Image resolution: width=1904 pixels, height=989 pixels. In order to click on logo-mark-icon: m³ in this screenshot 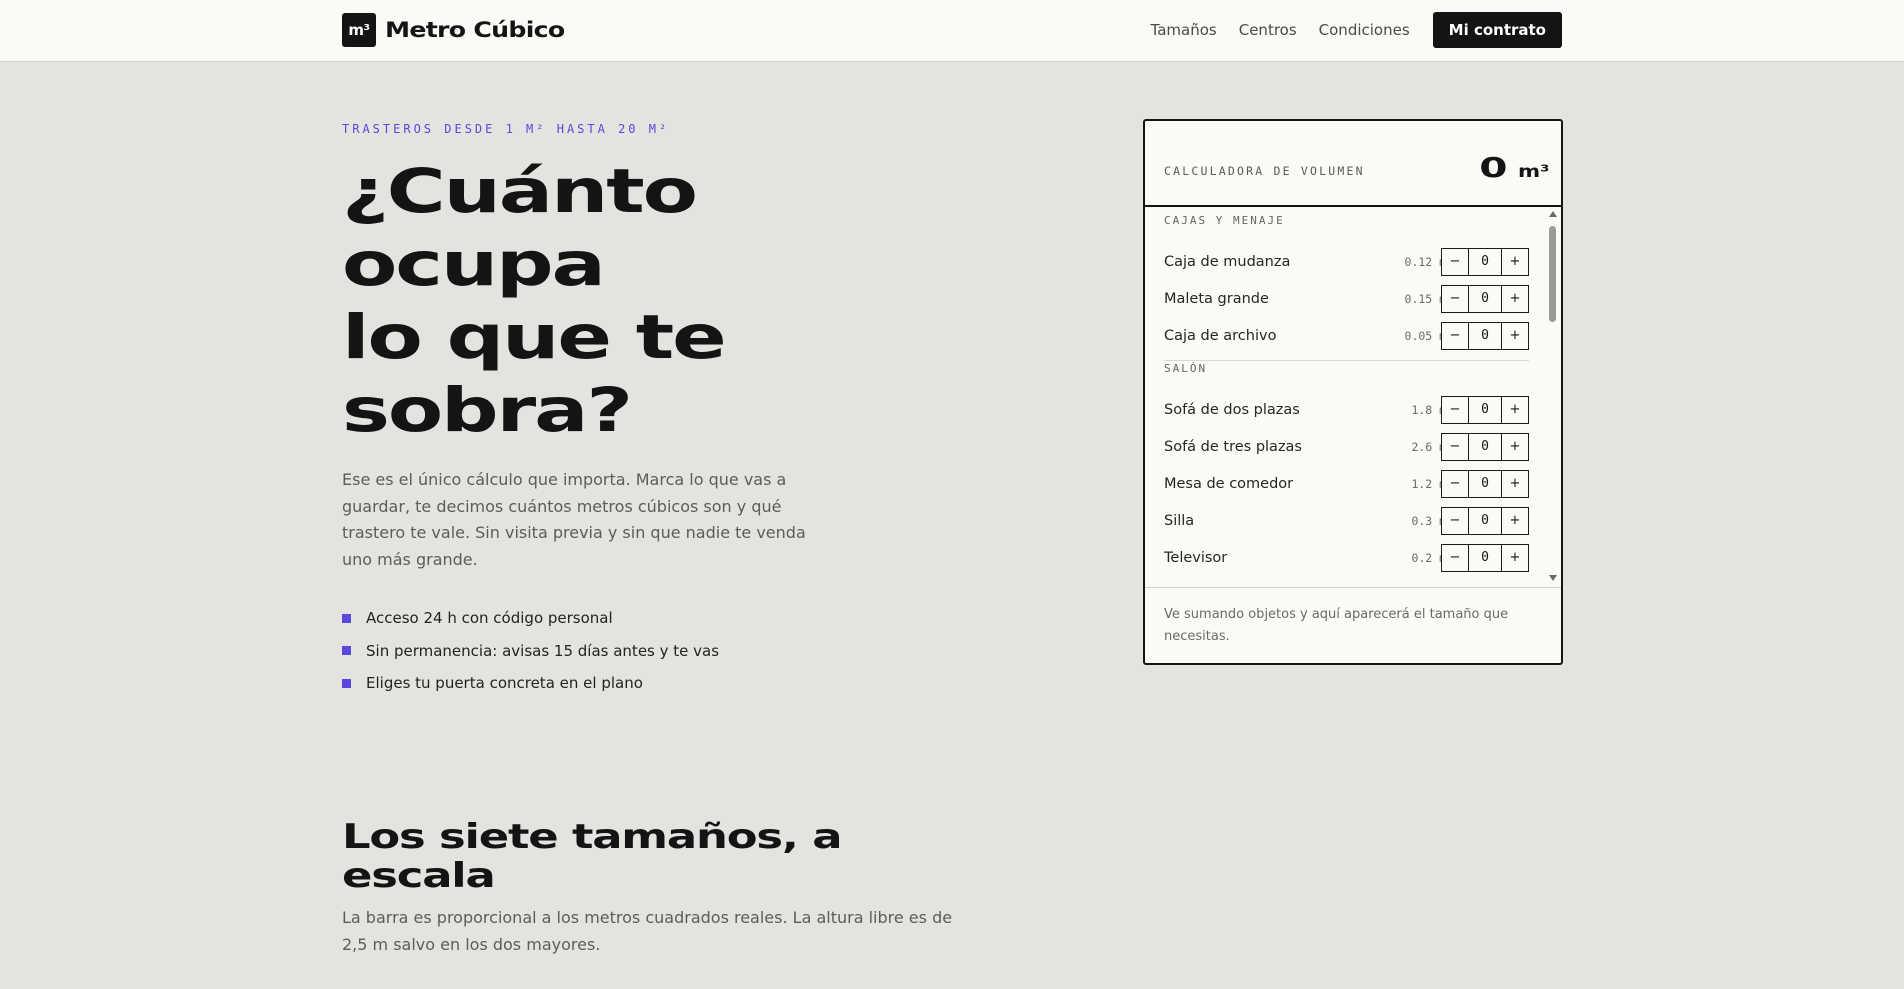, I will do `click(359, 30)`.